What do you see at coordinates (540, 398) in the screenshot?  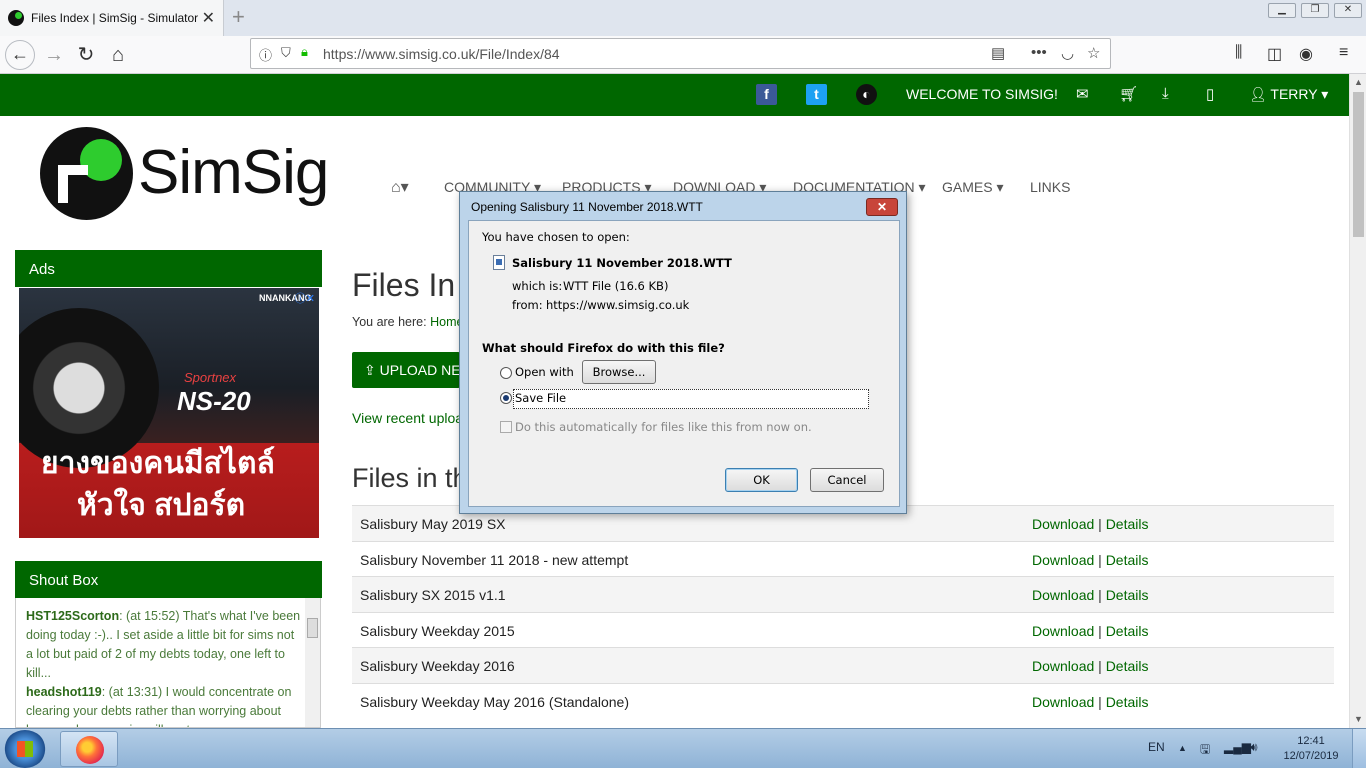 I see `save-file-label: Save File` at bounding box center [540, 398].